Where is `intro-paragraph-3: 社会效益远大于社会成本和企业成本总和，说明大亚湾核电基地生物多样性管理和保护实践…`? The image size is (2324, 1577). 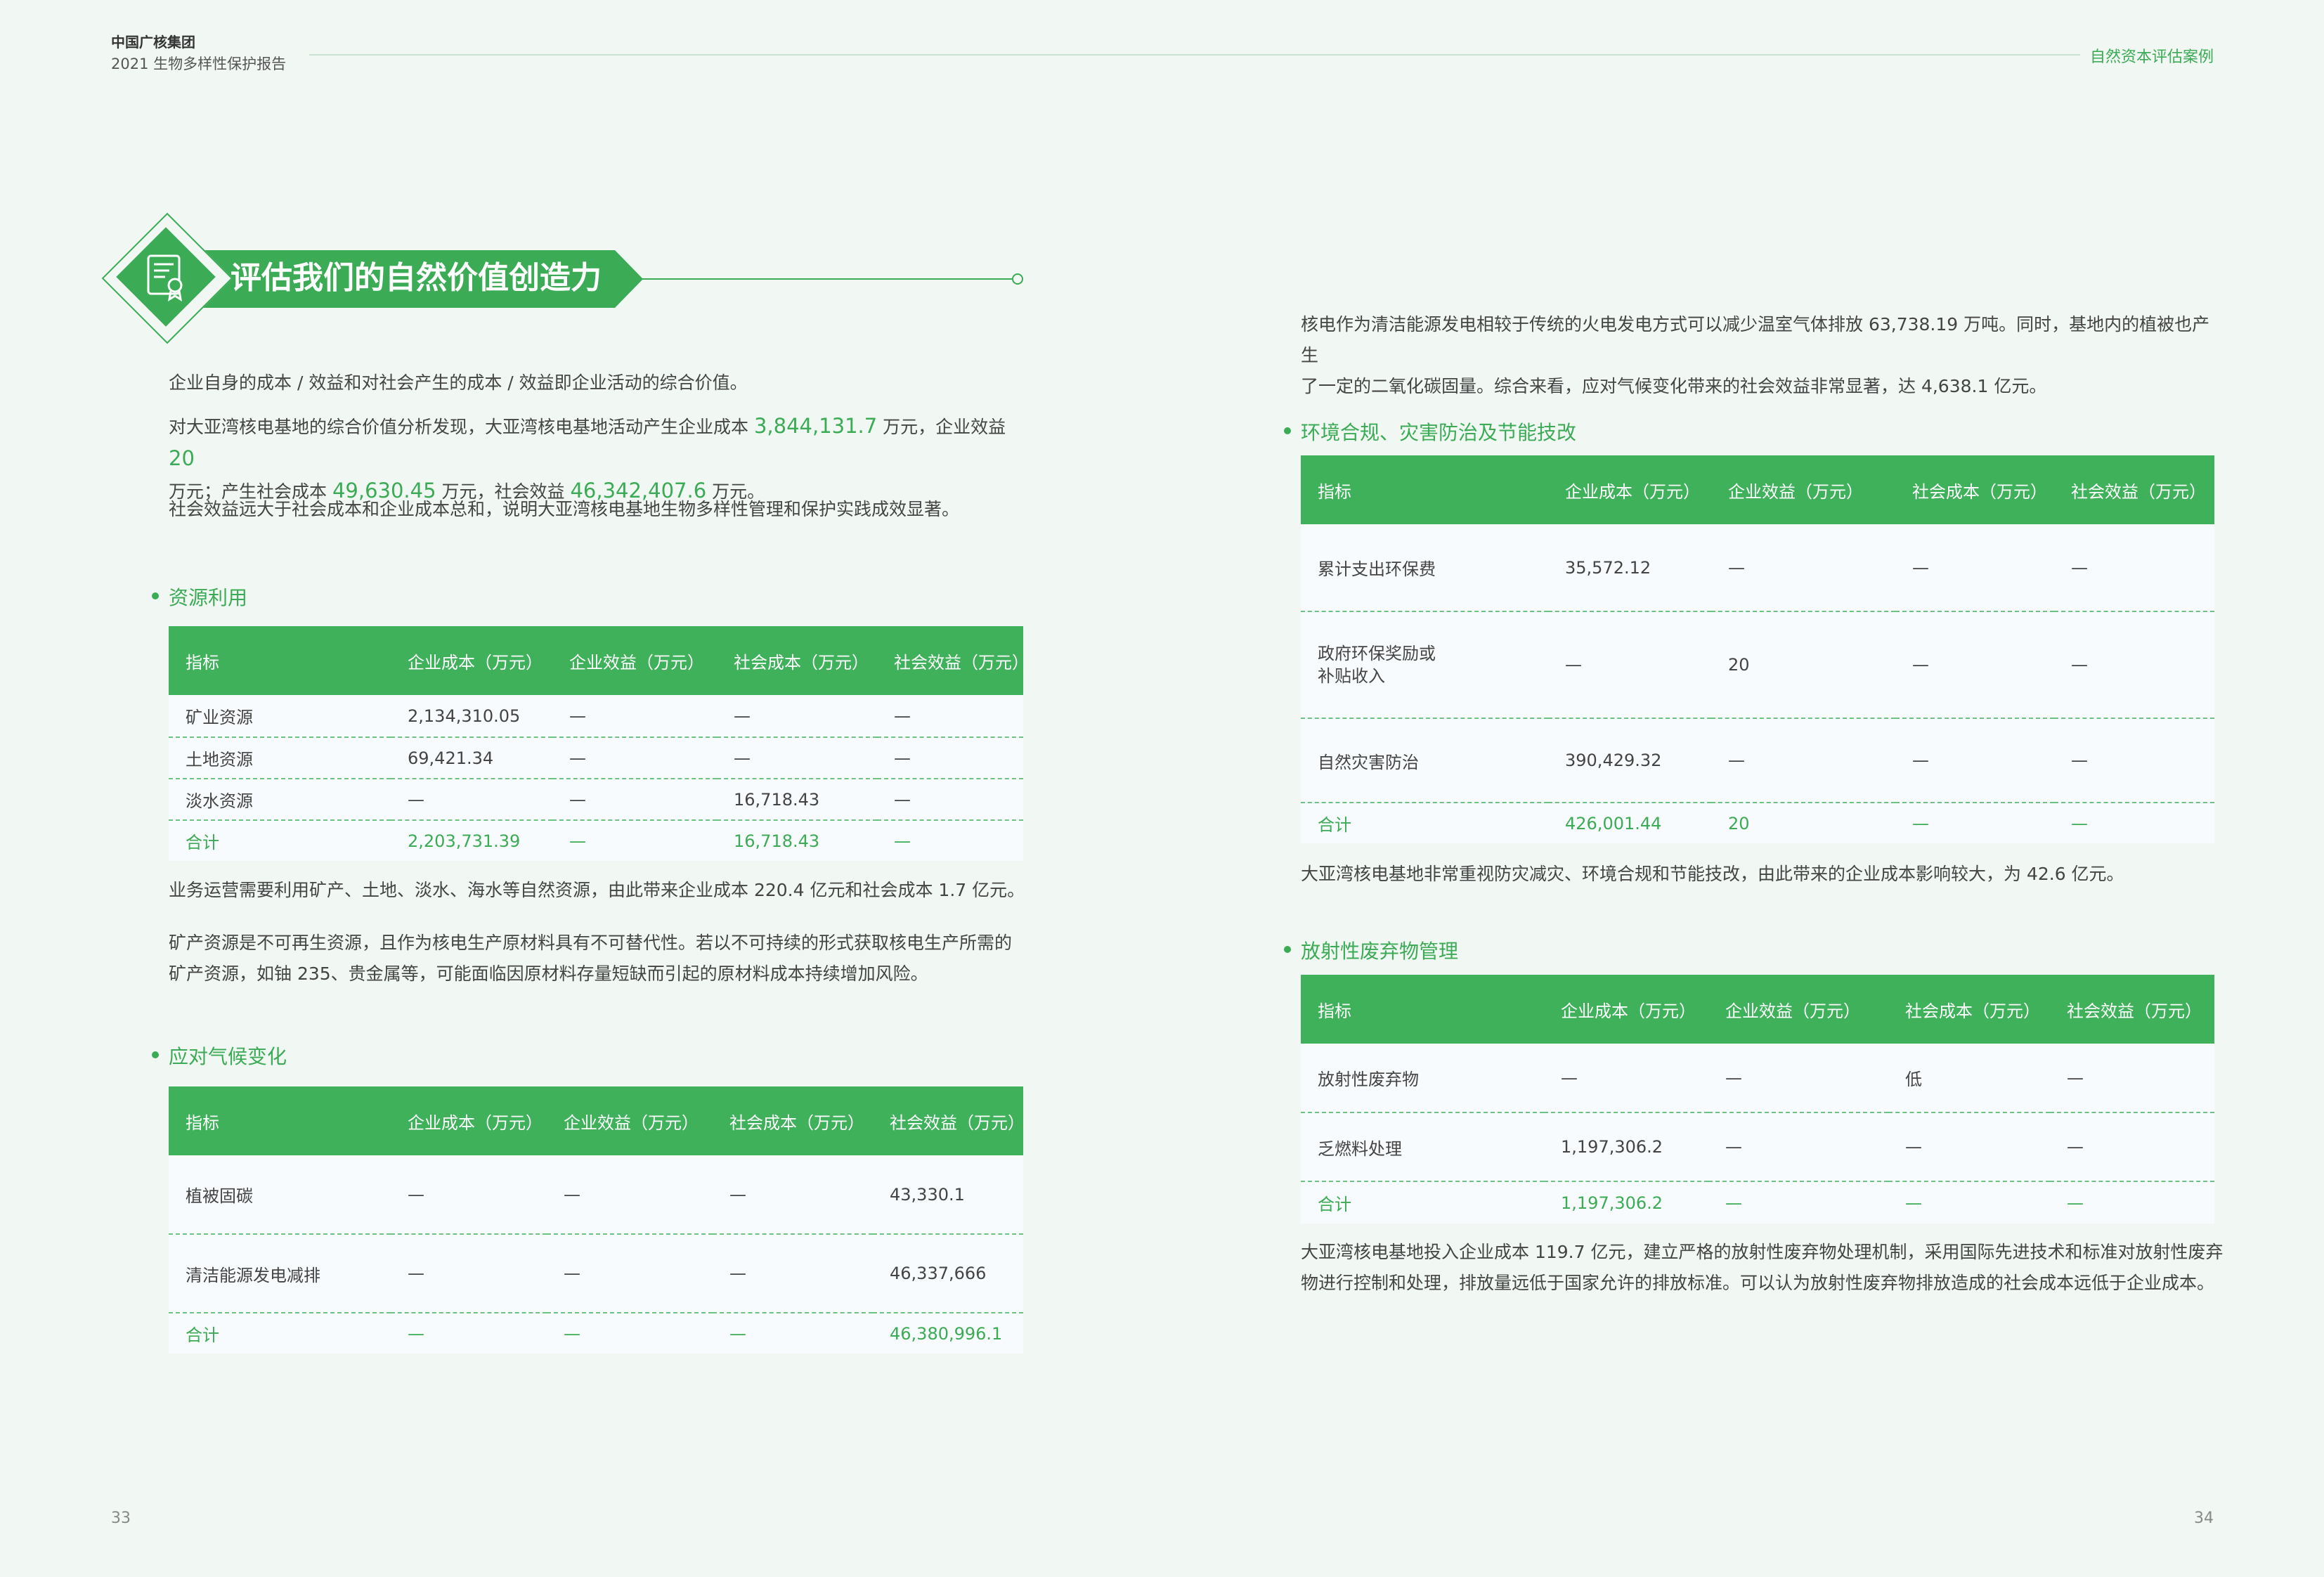 intro-paragraph-3: 社会效益远大于社会成本和企业成本总和，说明大亚湾核电基地生物多样性管理和保护实践… is located at coordinates (564, 509).